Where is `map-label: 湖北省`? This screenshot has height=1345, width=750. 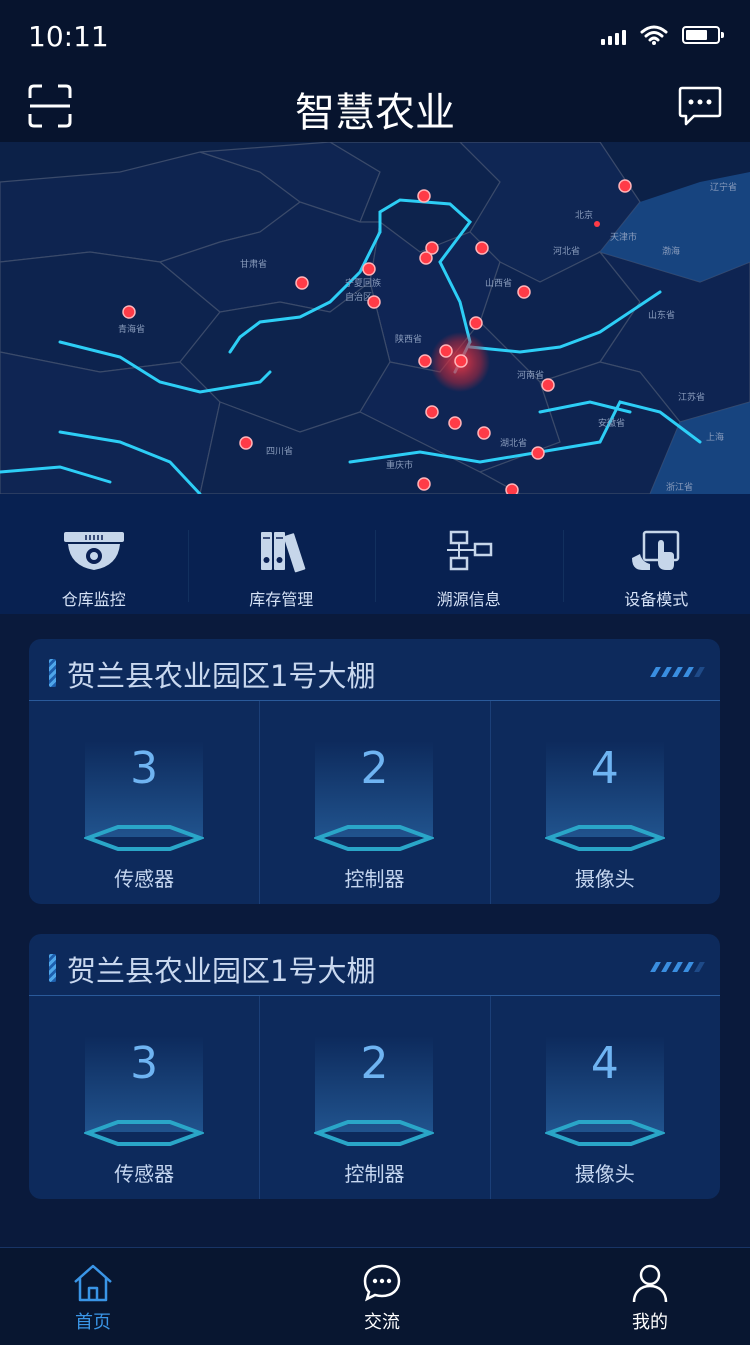
map-label: 湖北省 is located at coordinates (513, 443).